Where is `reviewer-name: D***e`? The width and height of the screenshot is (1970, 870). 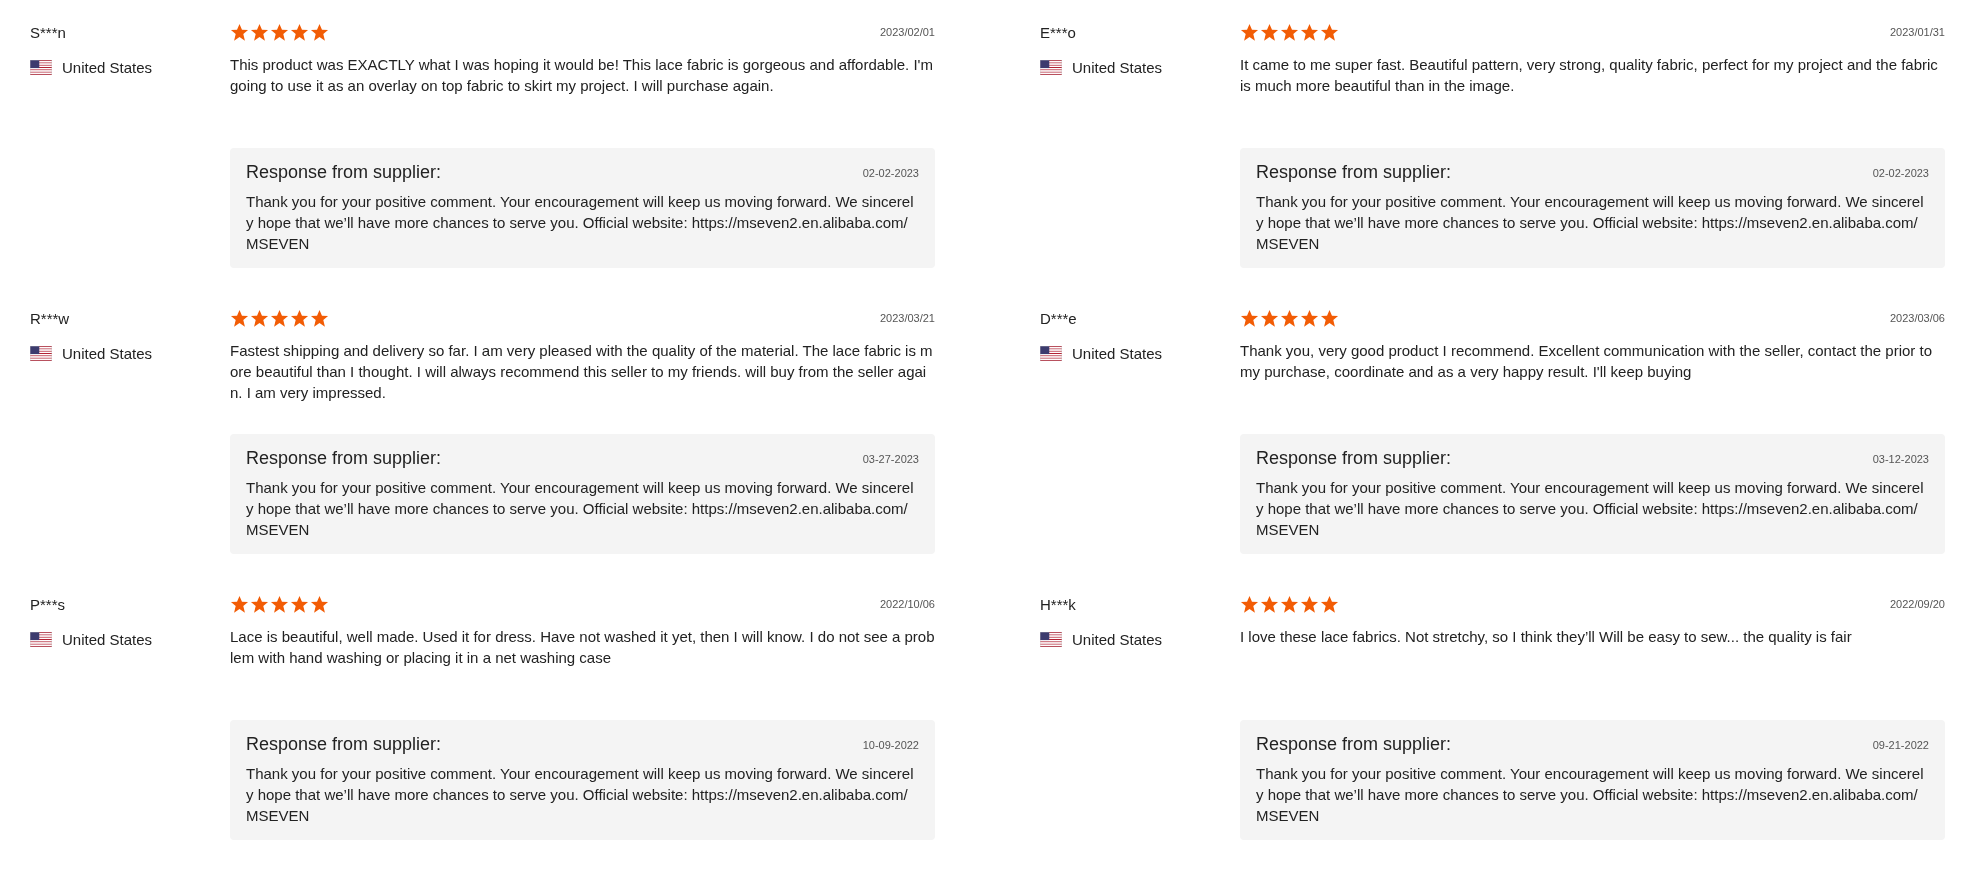 reviewer-name: D***e is located at coordinates (1058, 318).